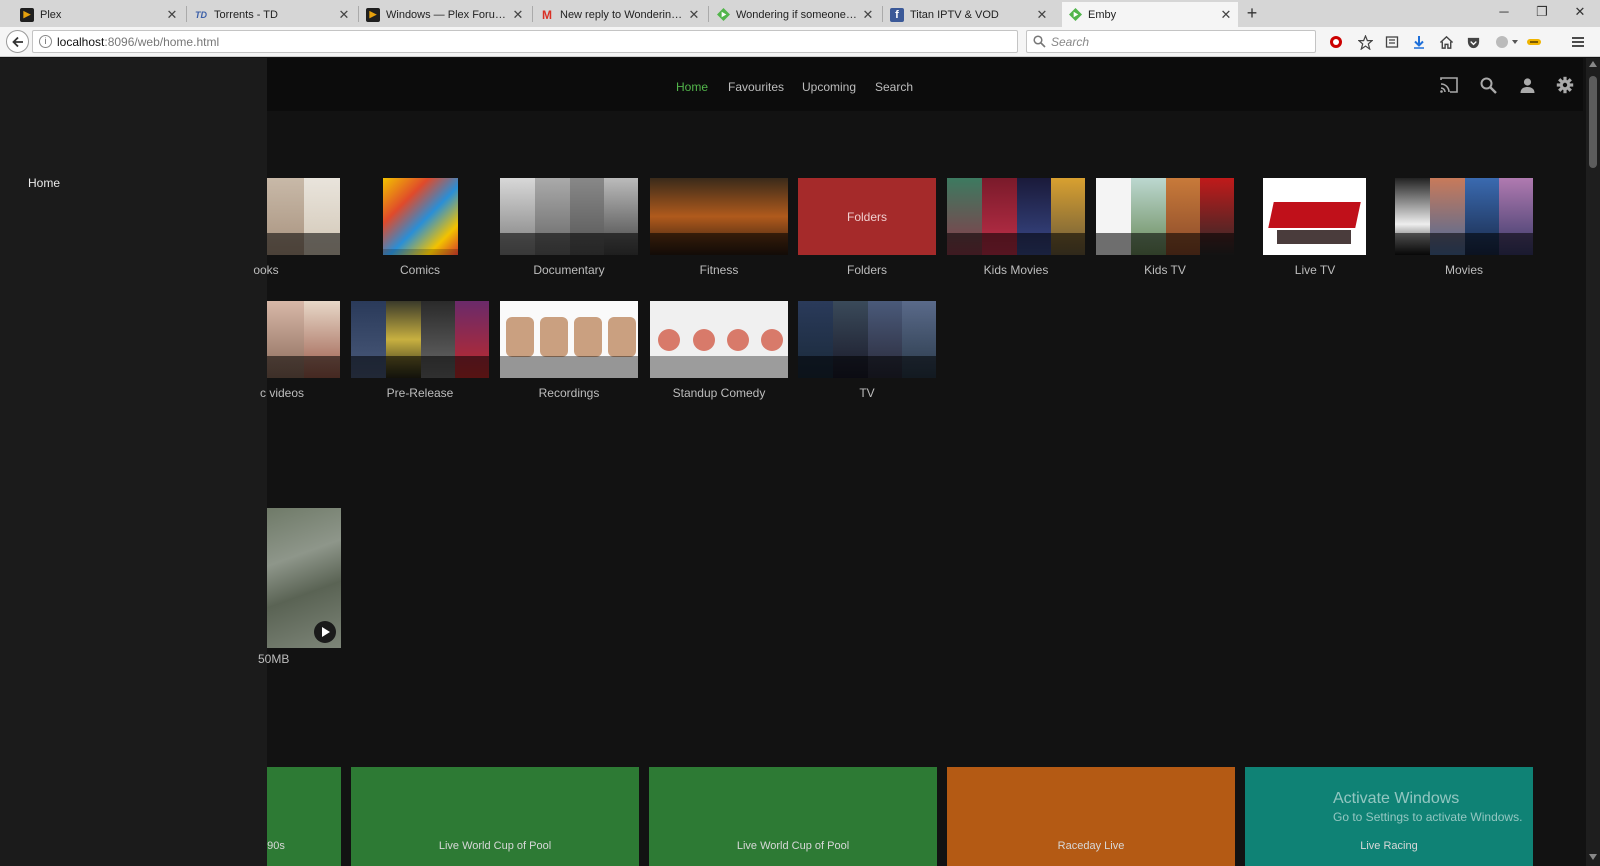 Image resolution: width=1600 pixels, height=866 pixels. What do you see at coordinates (1102, 14) in the screenshot?
I see `tab-label: Emby` at bounding box center [1102, 14].